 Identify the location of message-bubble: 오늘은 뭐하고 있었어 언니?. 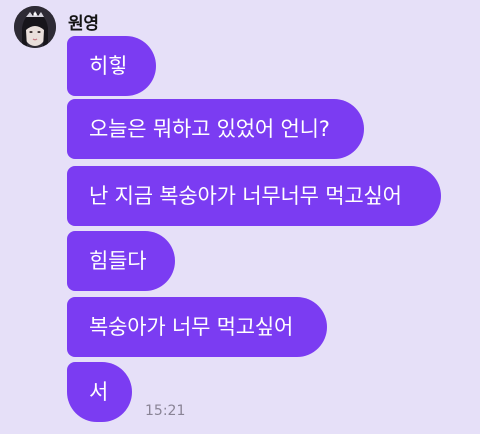
(215, 129).